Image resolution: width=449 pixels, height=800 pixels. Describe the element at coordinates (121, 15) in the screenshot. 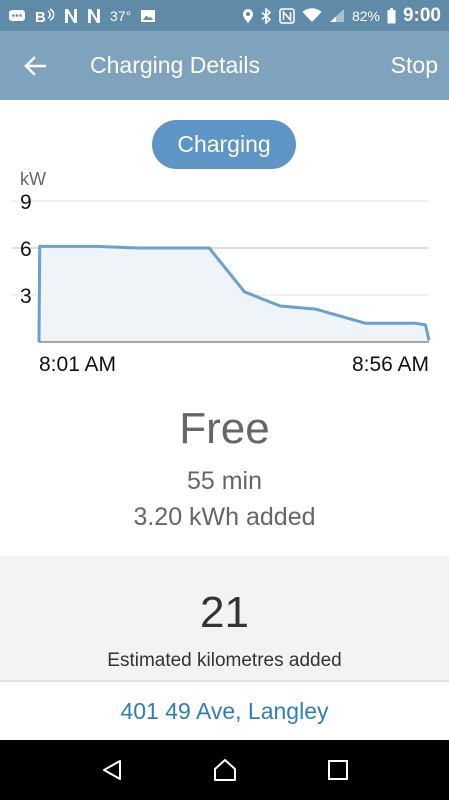

I see `temperature: 37°` at that location.